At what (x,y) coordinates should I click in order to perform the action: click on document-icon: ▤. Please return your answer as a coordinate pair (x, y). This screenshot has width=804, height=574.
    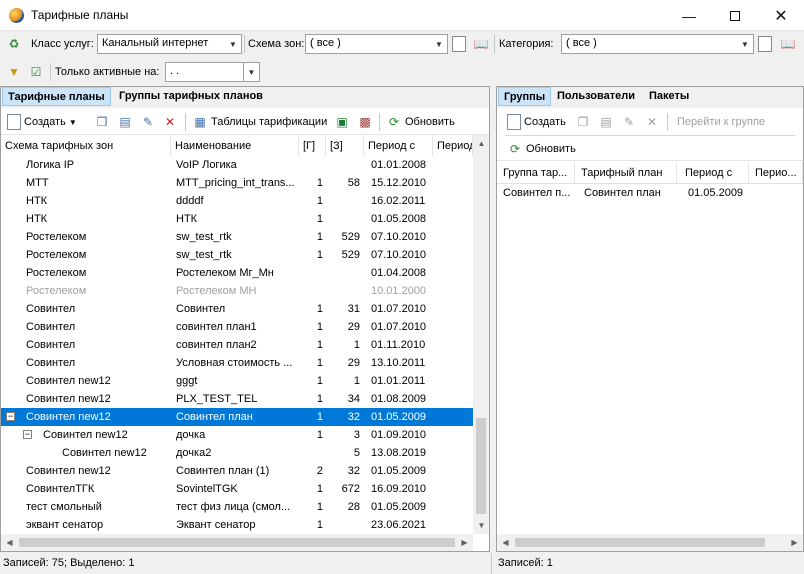
    Looking at the image, I should click on (606, 122).